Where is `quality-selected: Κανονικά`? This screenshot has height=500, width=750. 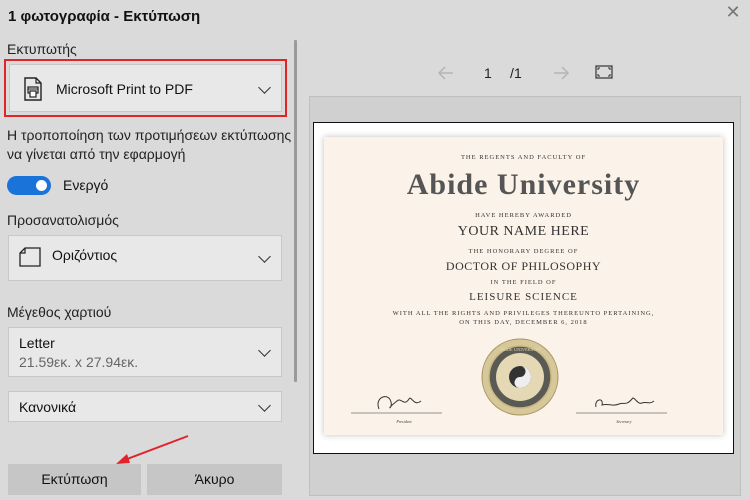
quality-selected: Κανονικά is located at coordinates (48, 407).